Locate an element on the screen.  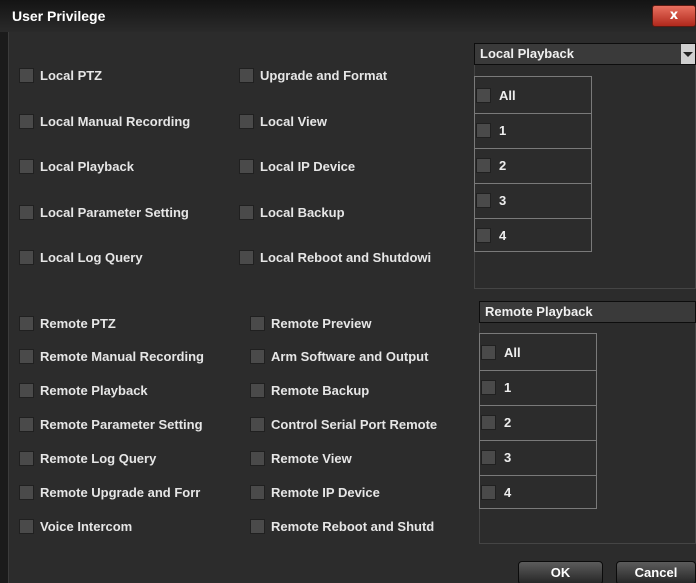
checkbox-row: Arm Software and Output is located at coordinates (339, 356).